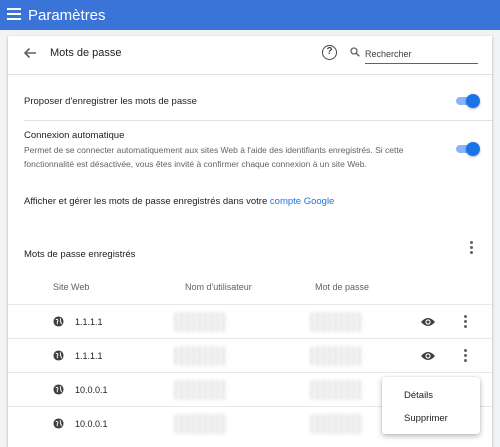 Image resolution: width=500 pixels, height=447 pixels. I want to click on saved-passwords-more-icon, so click(471, 248).